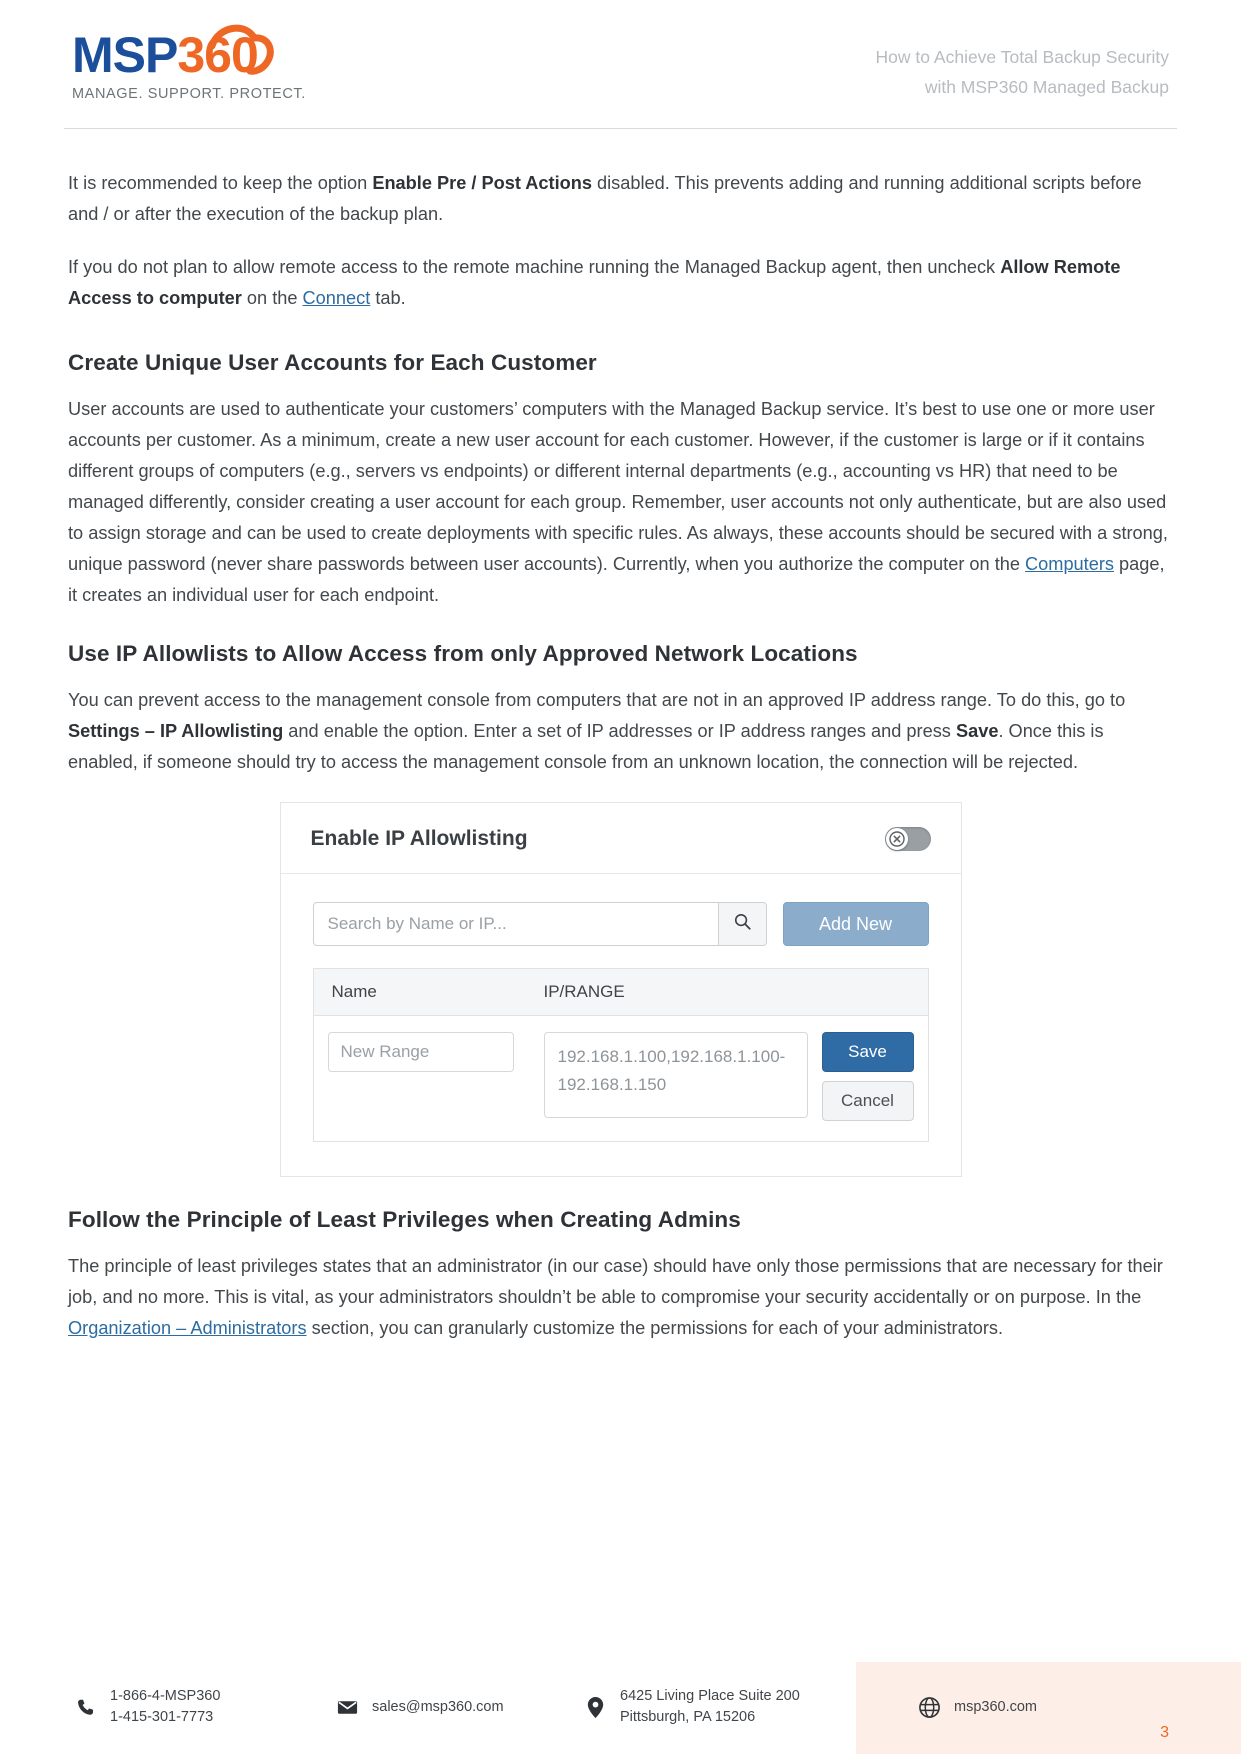  What do you see at coordinates (1022, 57) in the screenshot?
I see `header-title-line-1: How to Achieve Total Backup Security` at bounding box center [1022, 57].